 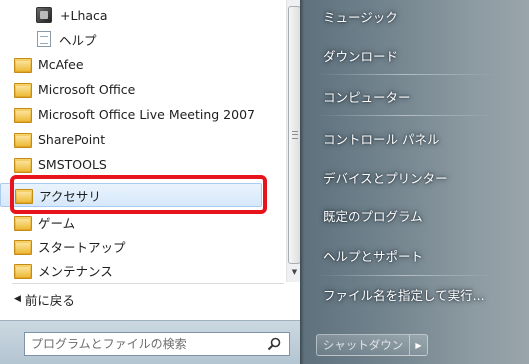 I want to click on chevron-right-icon: ▶, so click(x=419, y=345).